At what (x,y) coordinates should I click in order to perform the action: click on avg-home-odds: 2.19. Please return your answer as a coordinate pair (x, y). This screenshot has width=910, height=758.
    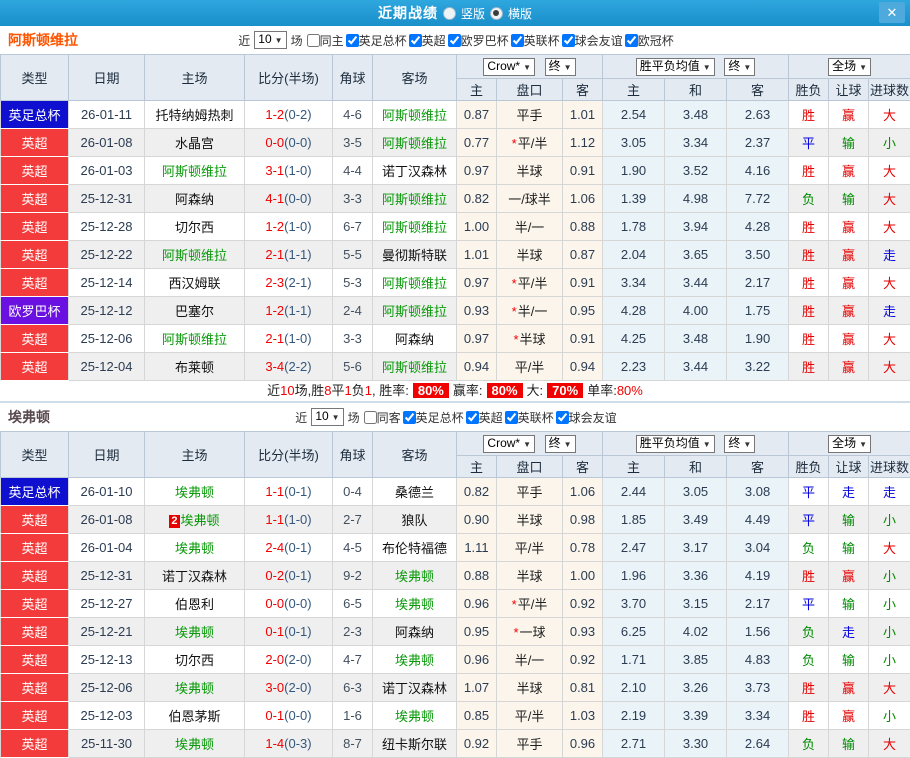
    Looking at the image, I should click on (634, 716).